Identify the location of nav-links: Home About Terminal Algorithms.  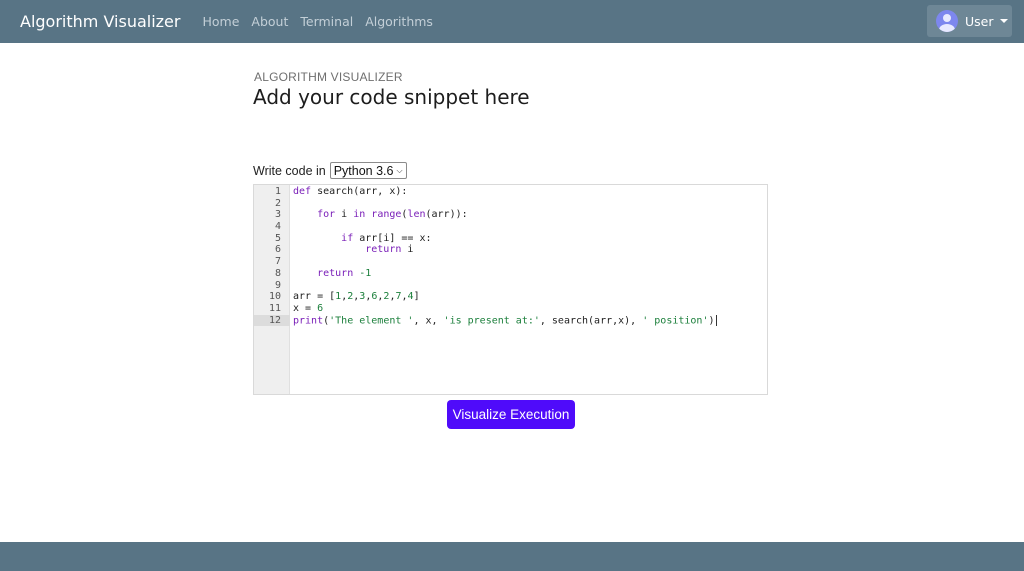
(323, 21).